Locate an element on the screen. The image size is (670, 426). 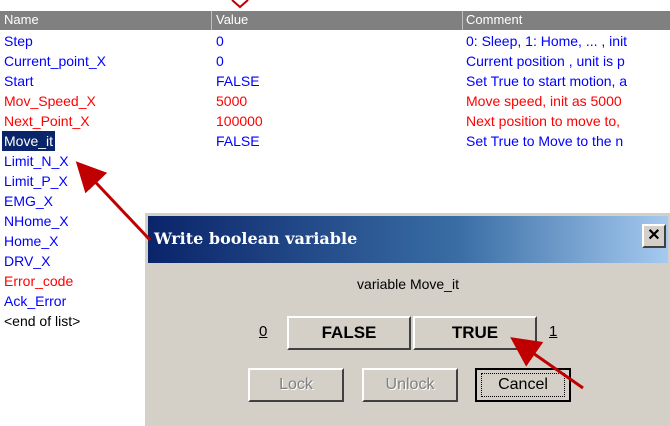
column-header-comment: Comment is located at coordinates (494, 19).